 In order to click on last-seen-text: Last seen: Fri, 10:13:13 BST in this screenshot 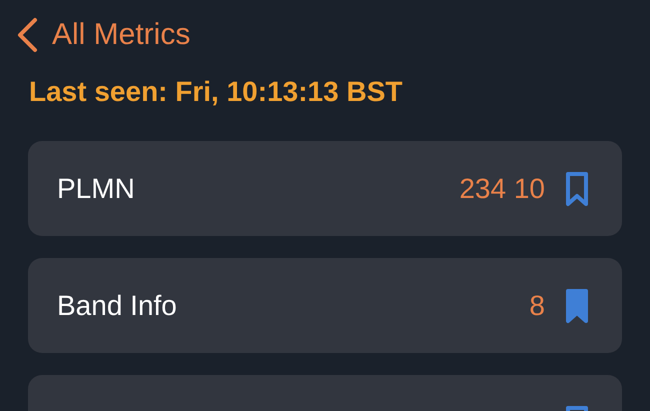, I will do `click(216, 92)`.